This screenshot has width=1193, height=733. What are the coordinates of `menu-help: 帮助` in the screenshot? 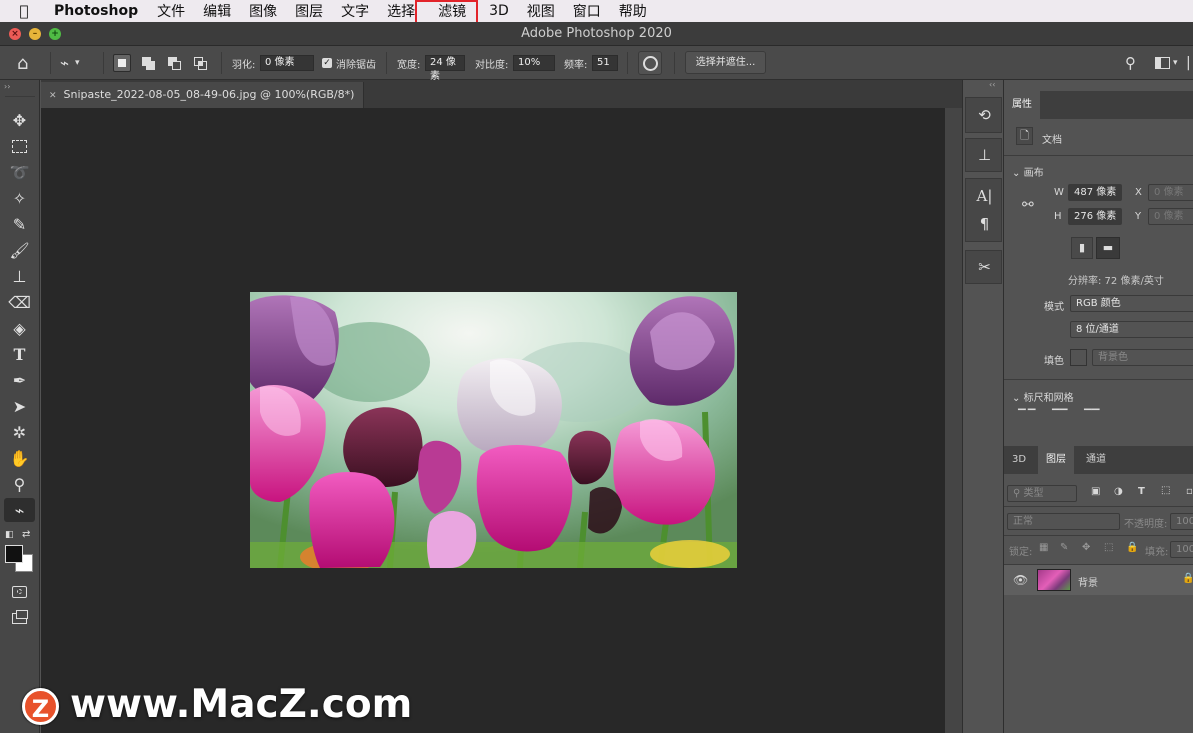 It's located at (633, 11).